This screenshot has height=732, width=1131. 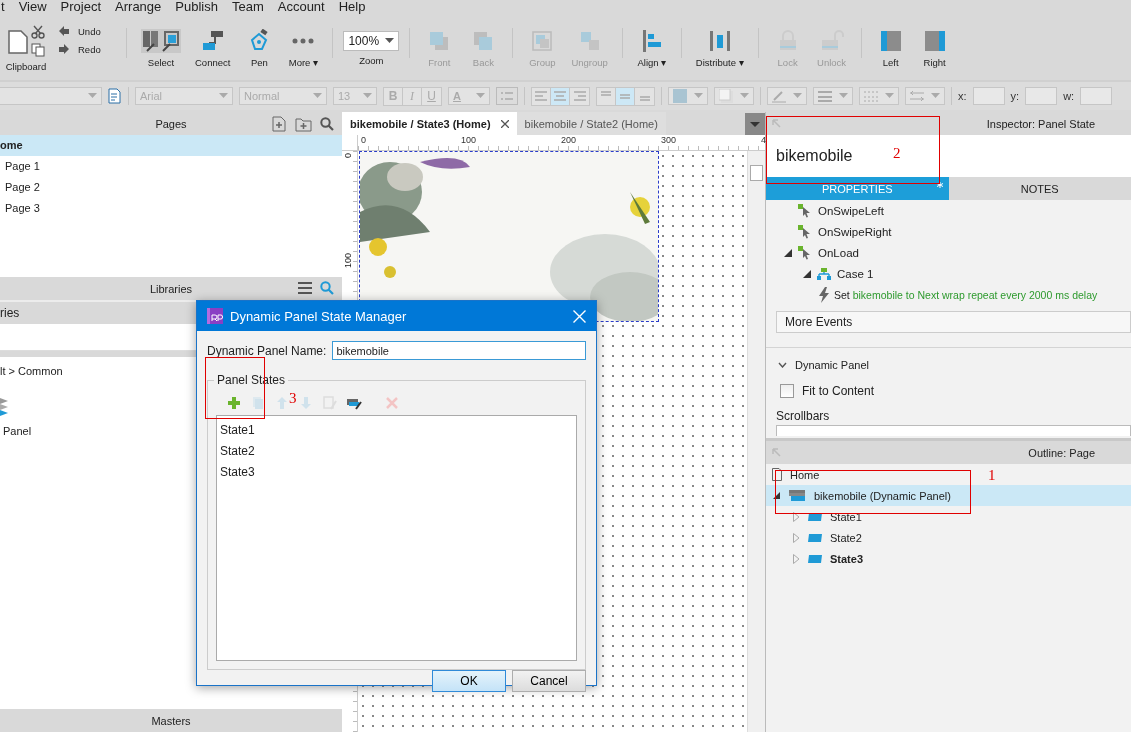 I want to click on coordinate-label: w:, so click(x=1069, y=96).